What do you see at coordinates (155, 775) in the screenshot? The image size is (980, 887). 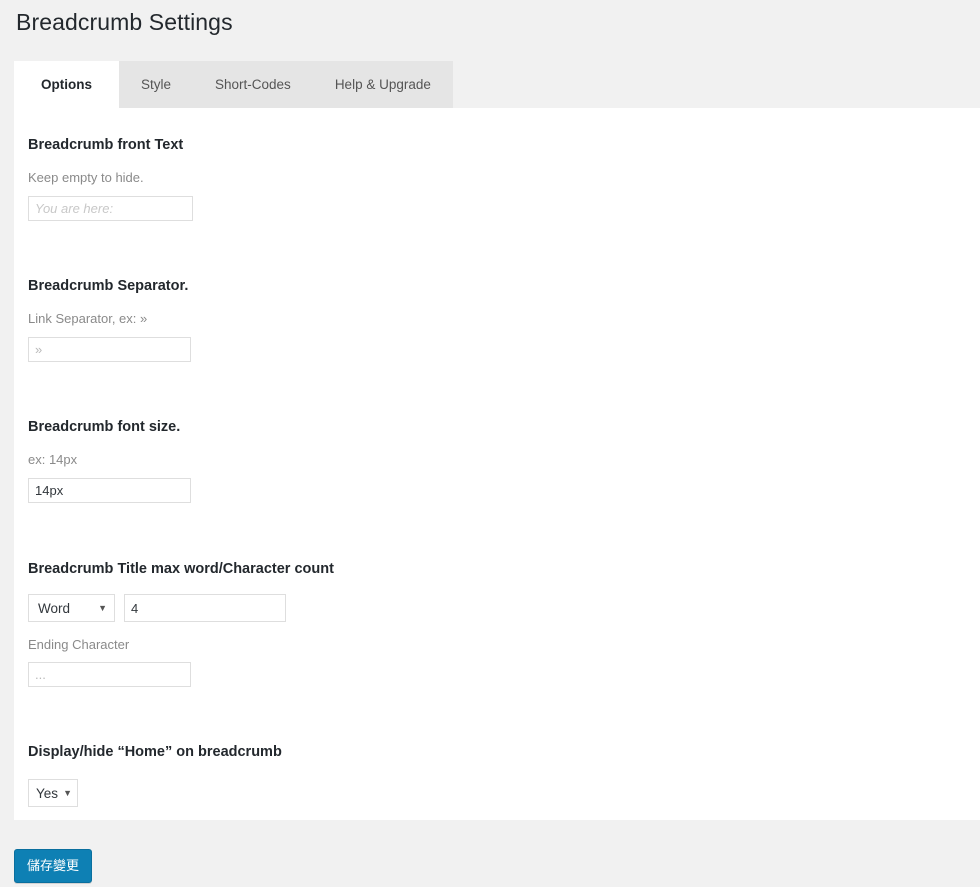 I see `section-home-display: Display/hide “Home” on breadcrumb Yes ▼` at bounding box center [155, 775].